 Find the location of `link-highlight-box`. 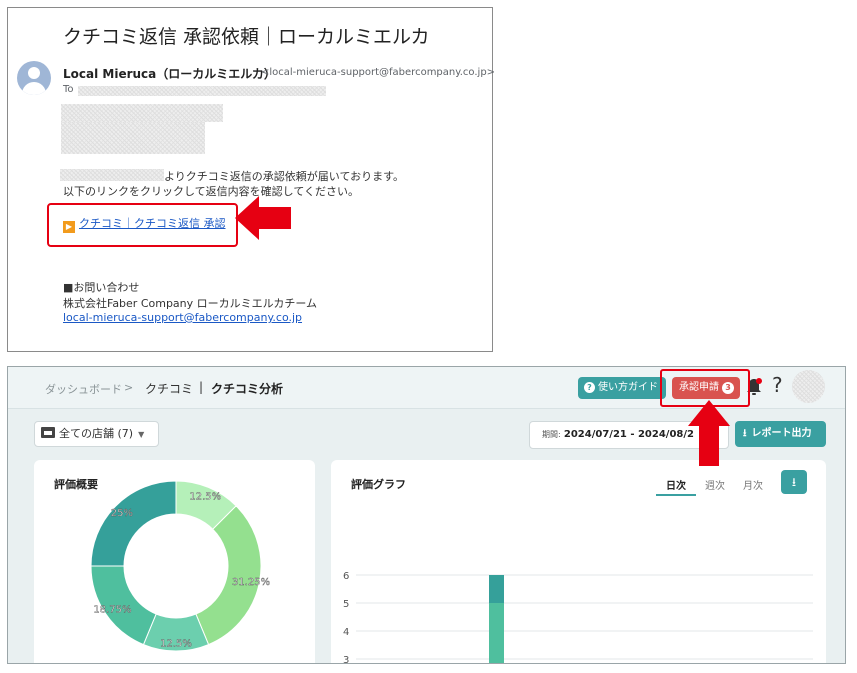

link-highlight-box is located at coordinates (142, 225).